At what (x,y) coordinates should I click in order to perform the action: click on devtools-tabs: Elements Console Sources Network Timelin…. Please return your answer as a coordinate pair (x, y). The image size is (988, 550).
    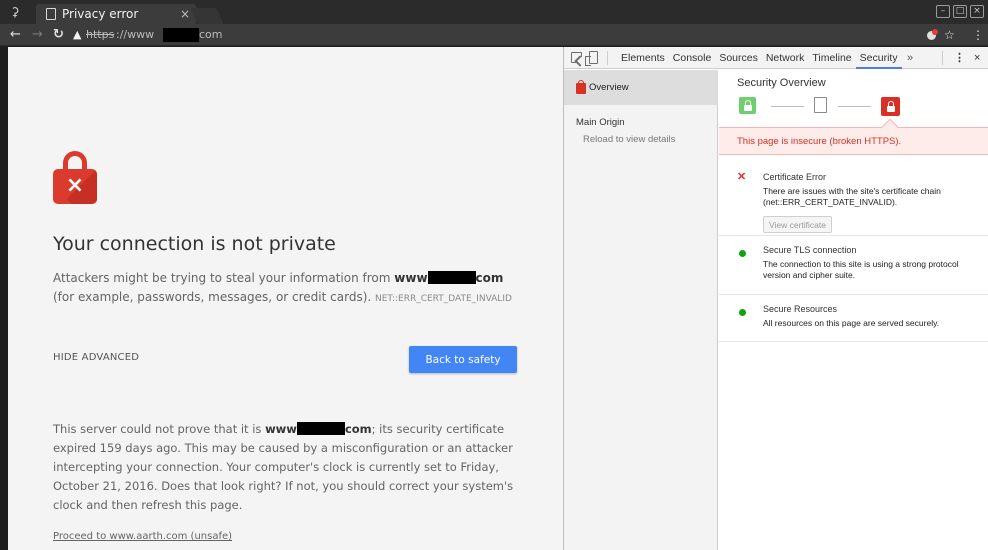
    Looking at the image, I should click on (759, 58).